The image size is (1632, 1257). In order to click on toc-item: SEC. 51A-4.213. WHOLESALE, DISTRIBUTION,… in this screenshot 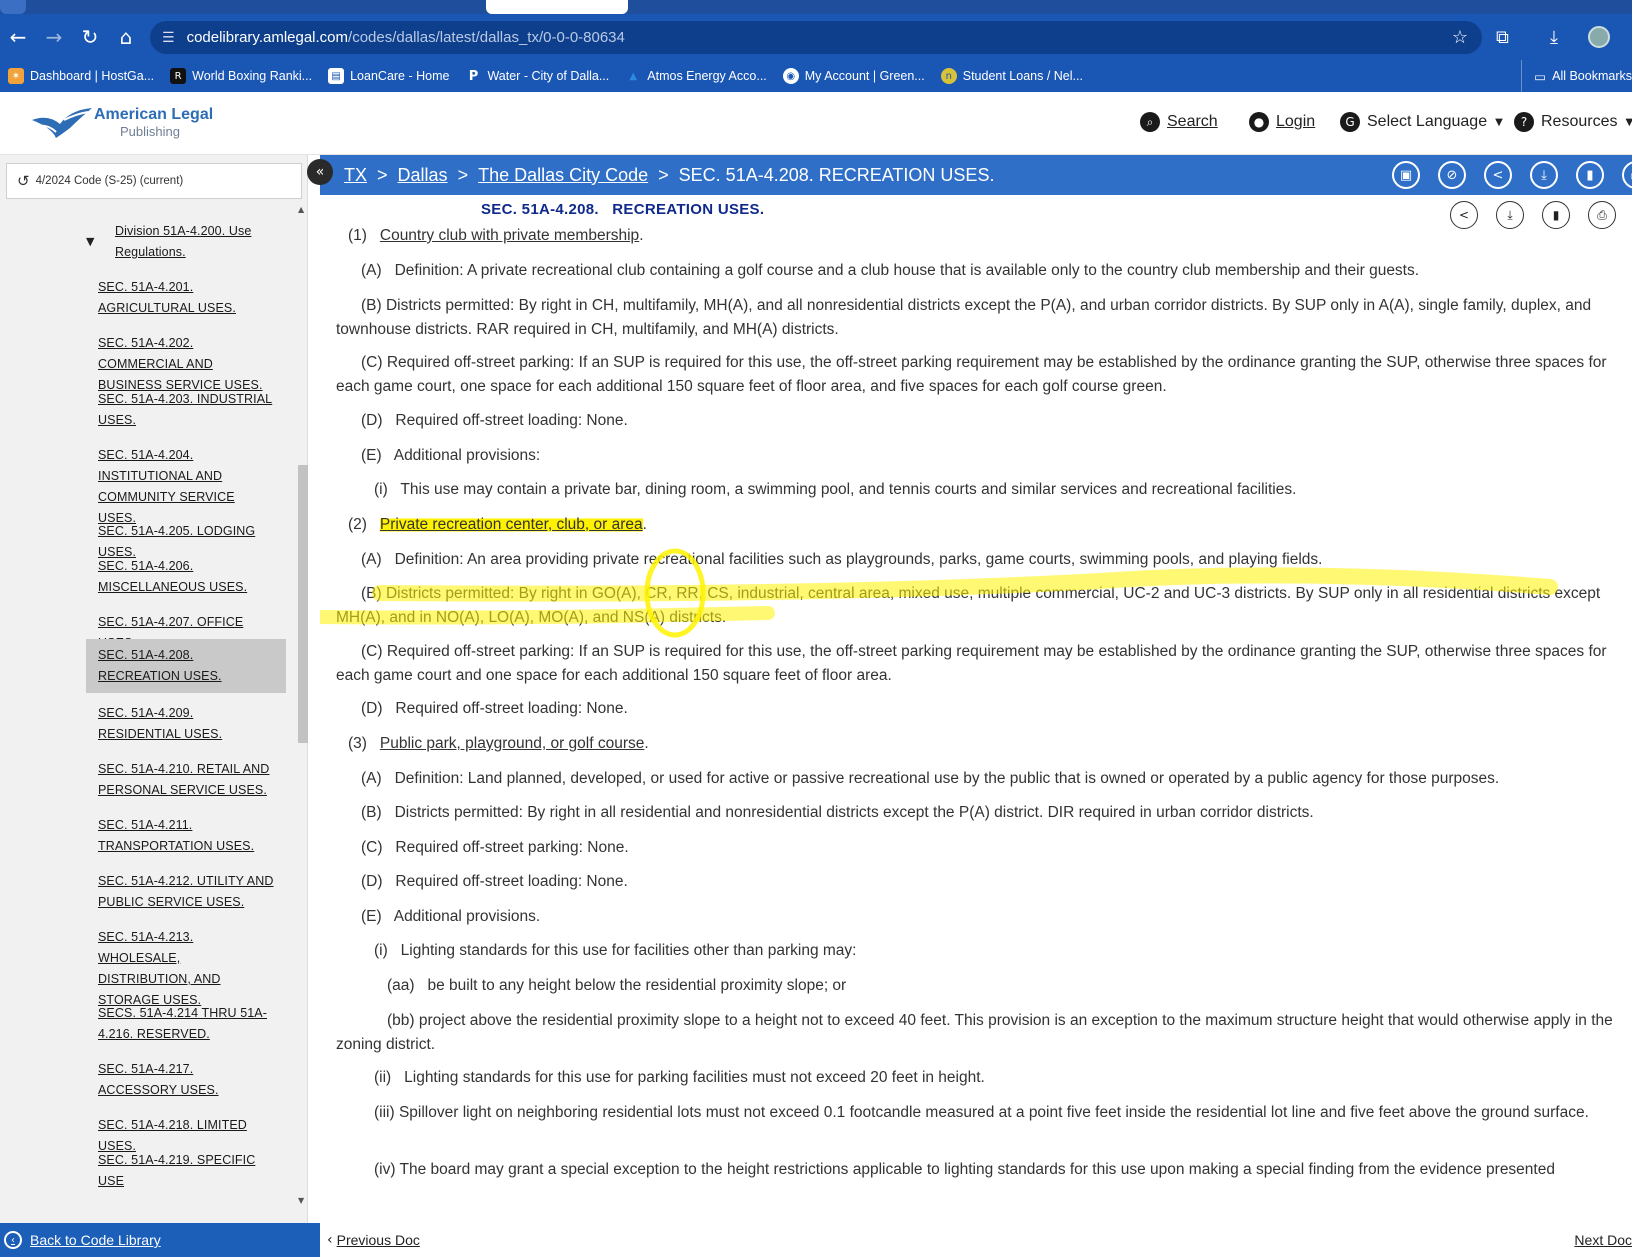, I will do `click(186, 969)`.